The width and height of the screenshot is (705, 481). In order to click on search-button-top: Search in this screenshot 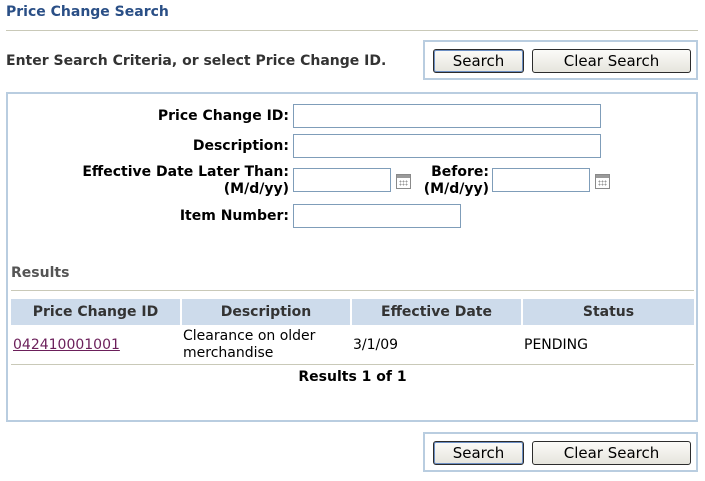, I will do `click(478, 61)`.